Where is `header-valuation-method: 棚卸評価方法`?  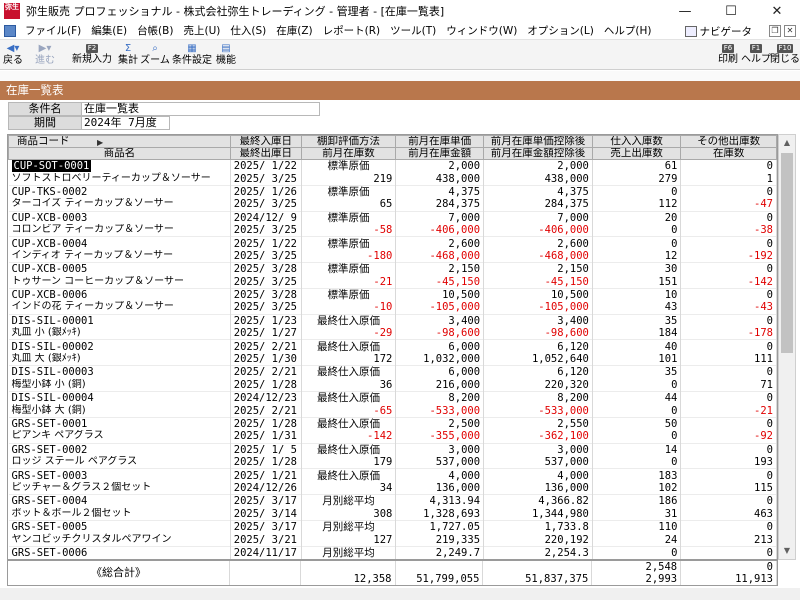
header-valuation-method: 棚卸評価方法 is located at coordinates (348, 141).